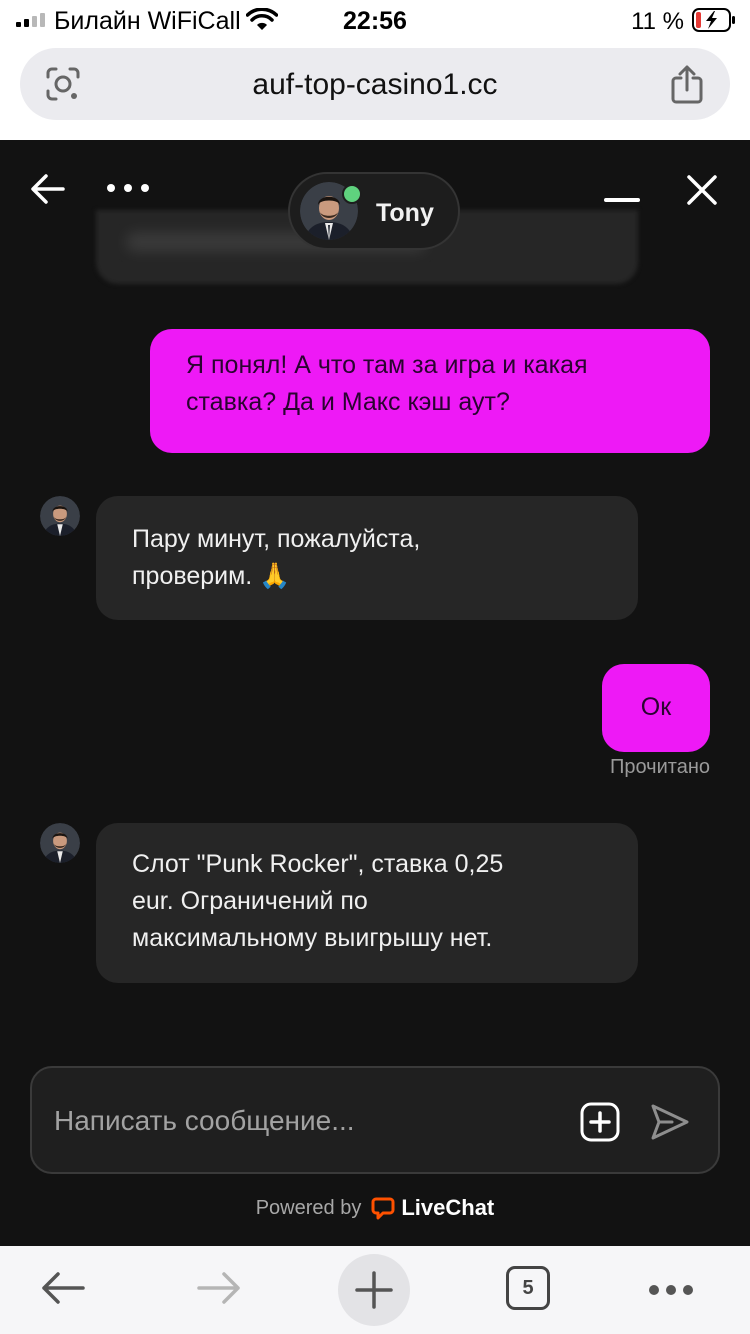  I want to click on minimize-icon, so click(622, 200).